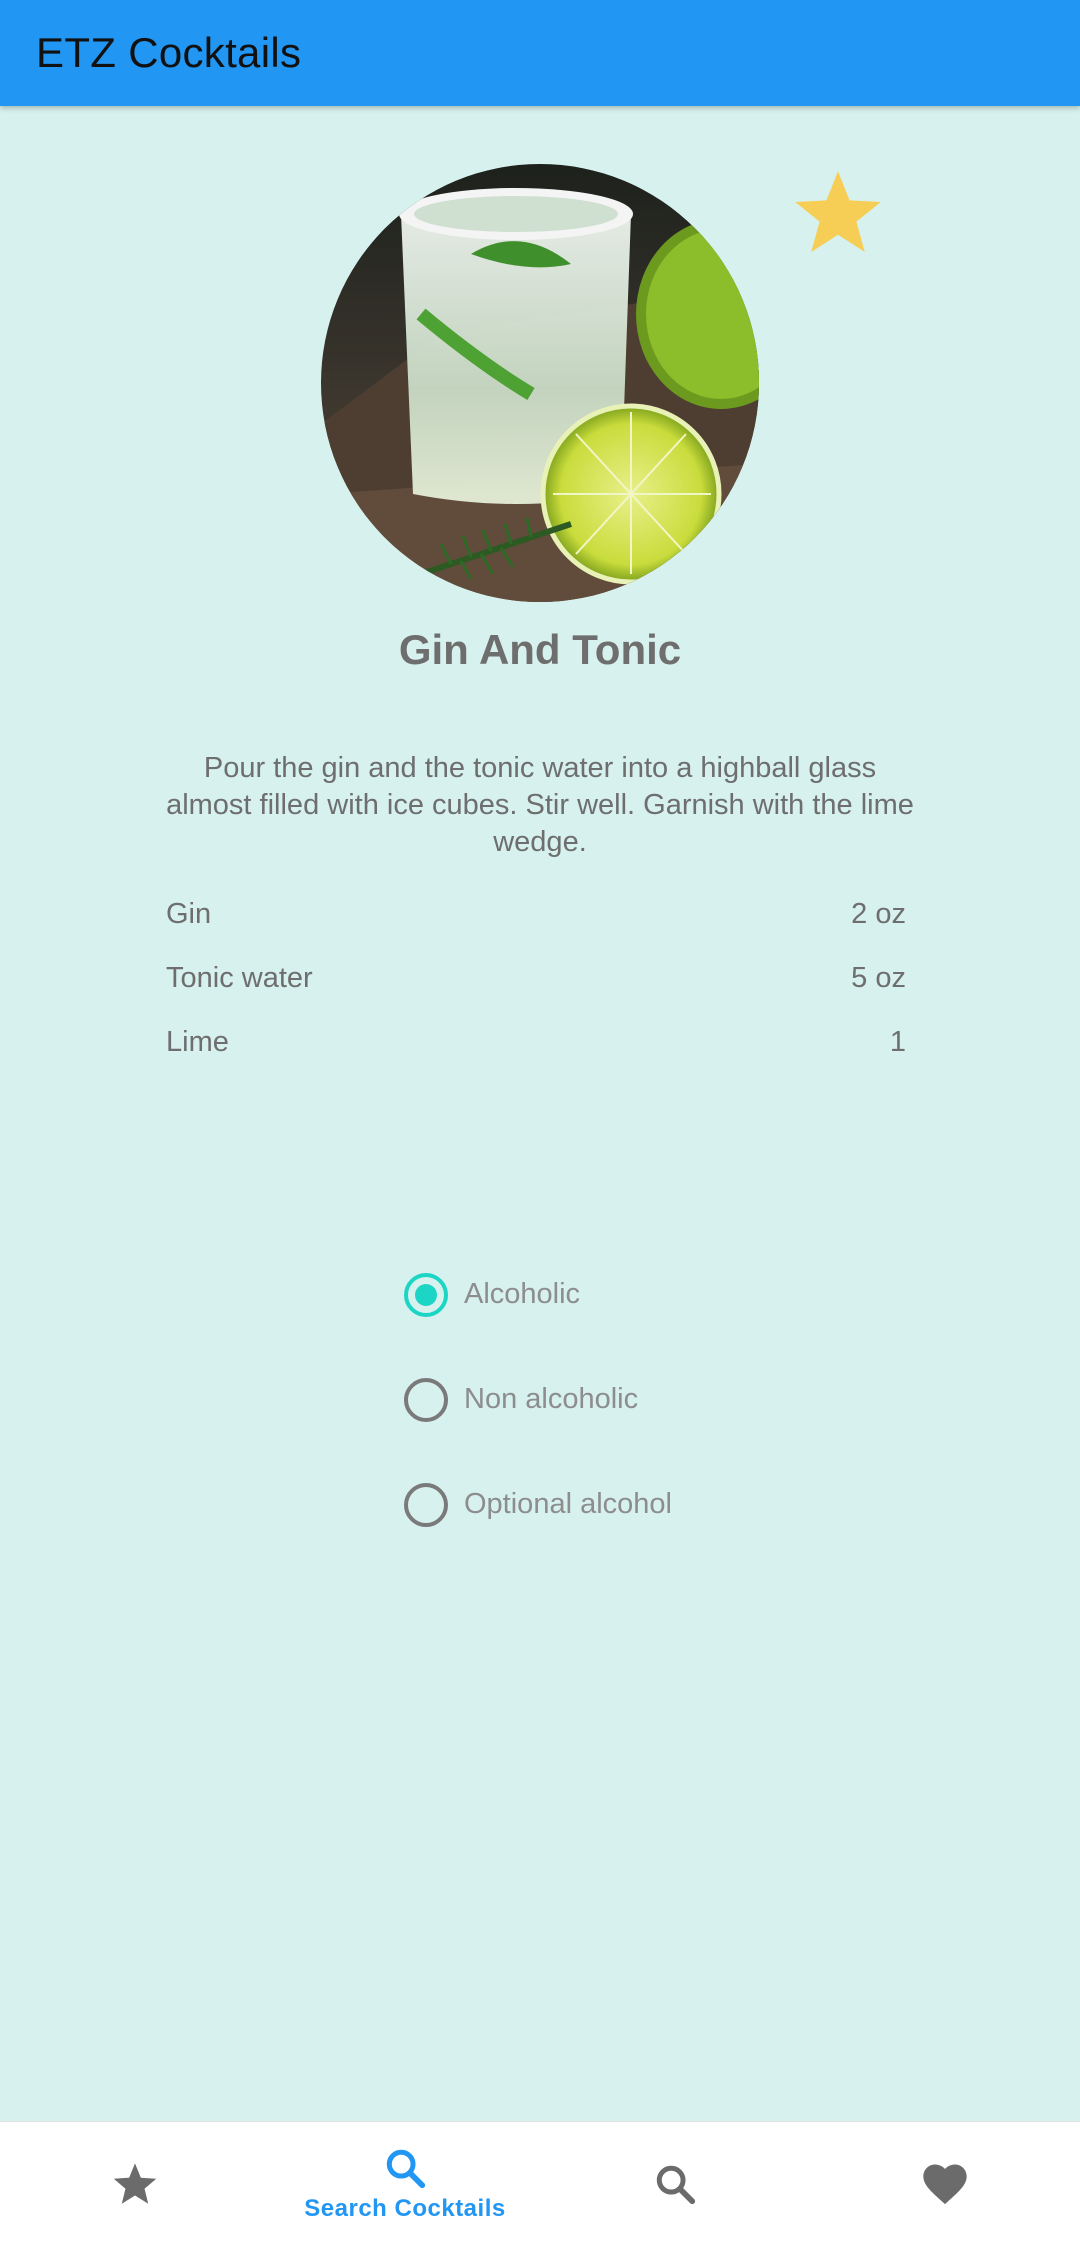 This screenshot has width=1080, height=2245. Describe the element at coordinates (838, 212) in the screenshot. I see `favorite-star-icon` at that location.